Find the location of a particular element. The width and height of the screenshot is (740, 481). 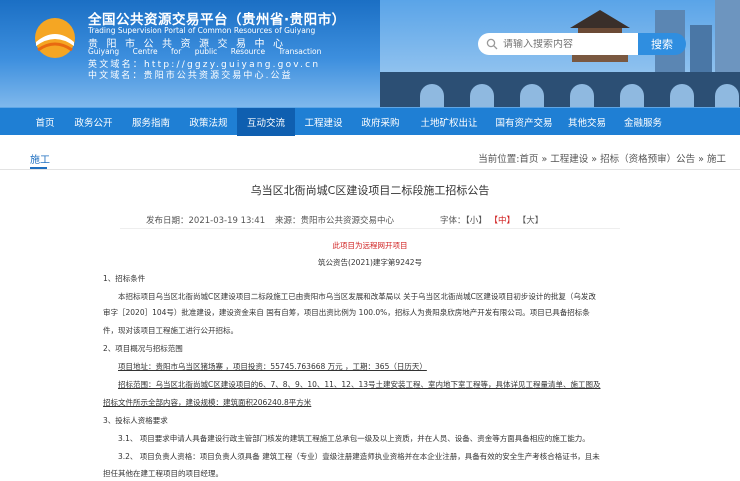

search-input is located at coordinates (568, 44).